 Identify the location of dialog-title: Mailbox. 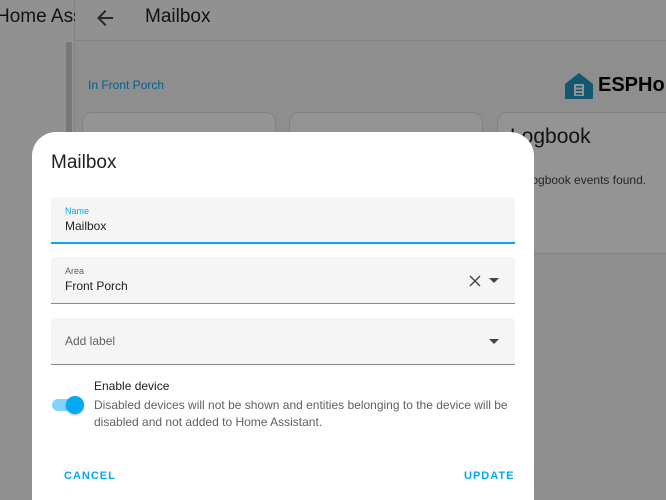
(84, 162).